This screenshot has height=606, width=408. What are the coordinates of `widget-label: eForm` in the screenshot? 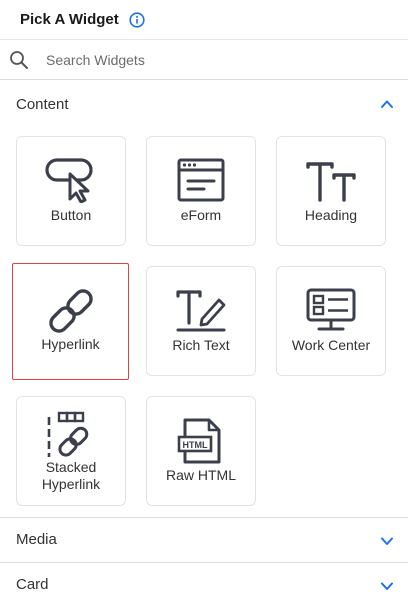 It's located at (201, 215).